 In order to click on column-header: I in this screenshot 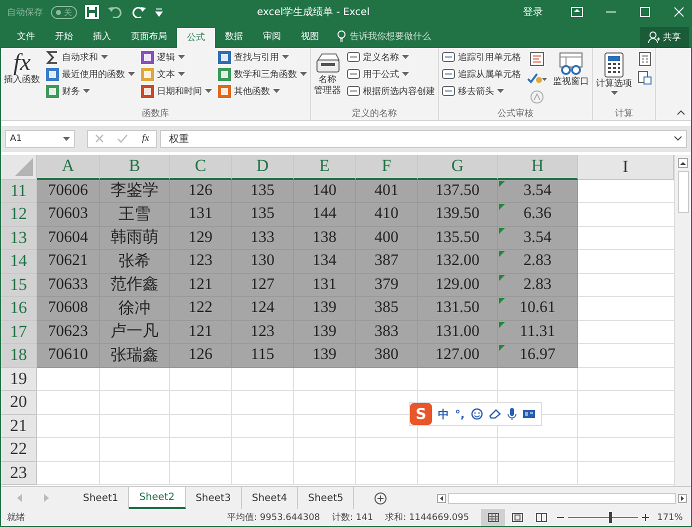, I will do `click(626, 167)`.